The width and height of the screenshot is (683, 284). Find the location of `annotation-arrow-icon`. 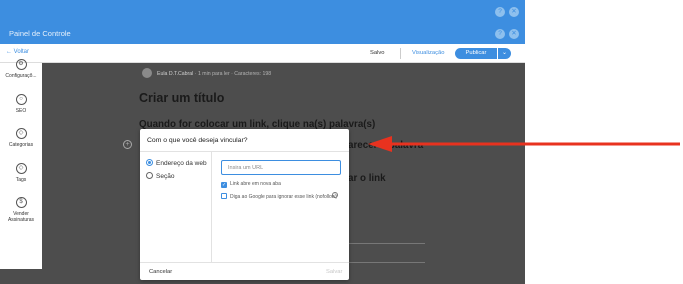

annotation-arrow-icon is located at coordinates (524, 144).